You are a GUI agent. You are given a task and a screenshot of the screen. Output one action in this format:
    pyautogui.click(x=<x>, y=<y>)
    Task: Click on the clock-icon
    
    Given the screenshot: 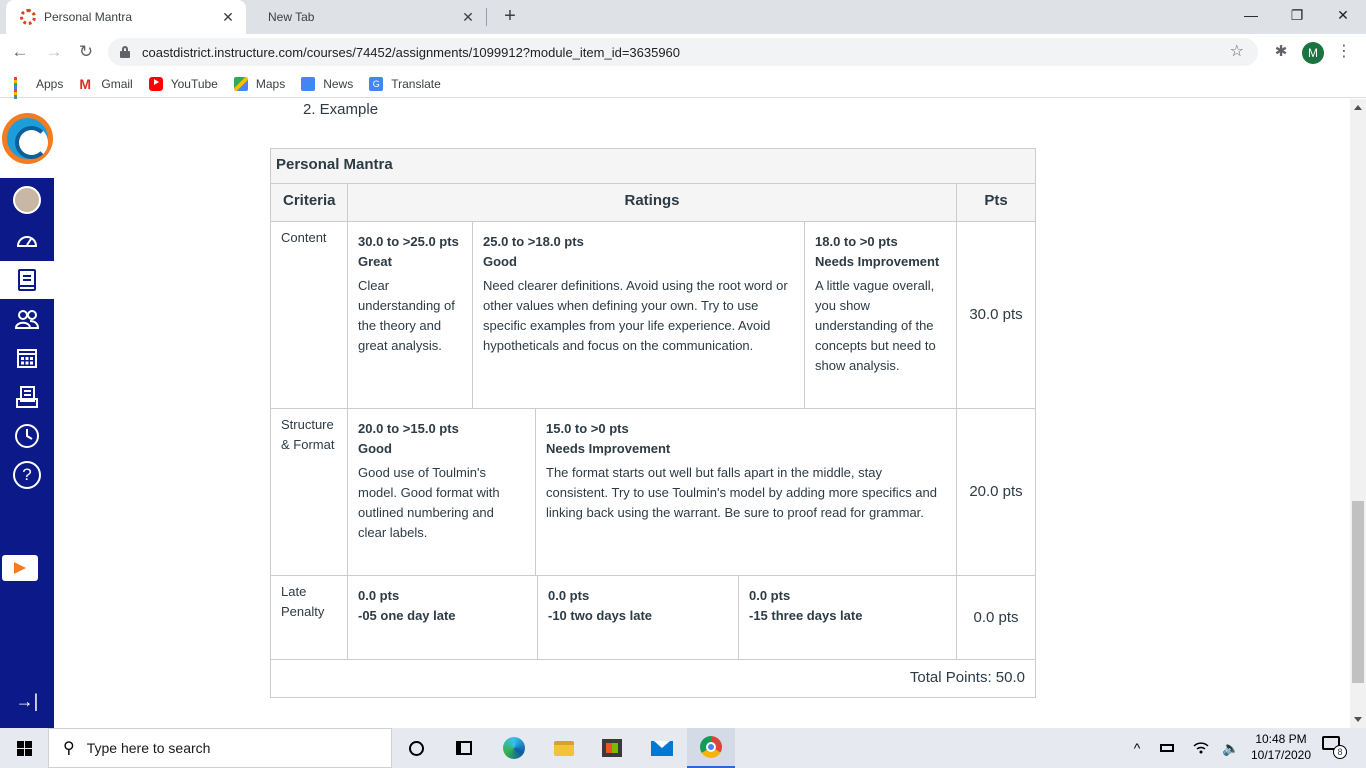 What is the action you would take?
    pyautogui.click(x=27, y=436)
    